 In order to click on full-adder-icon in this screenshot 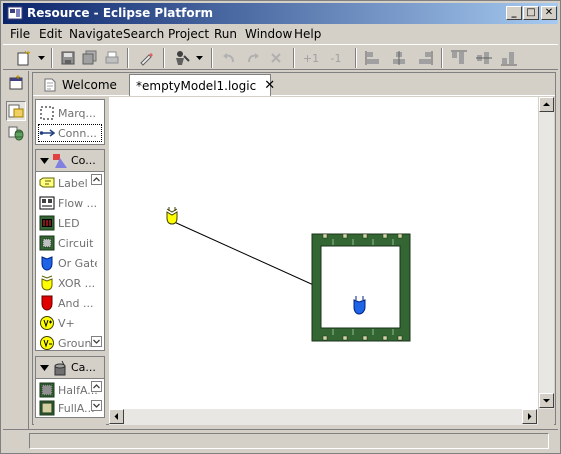, I will do `click(47, 408)`.